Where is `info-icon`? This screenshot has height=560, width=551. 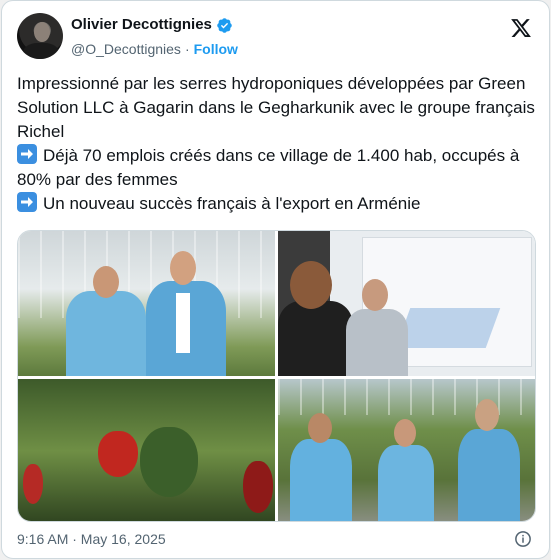 info-icon is located at coordinates (523, 539).